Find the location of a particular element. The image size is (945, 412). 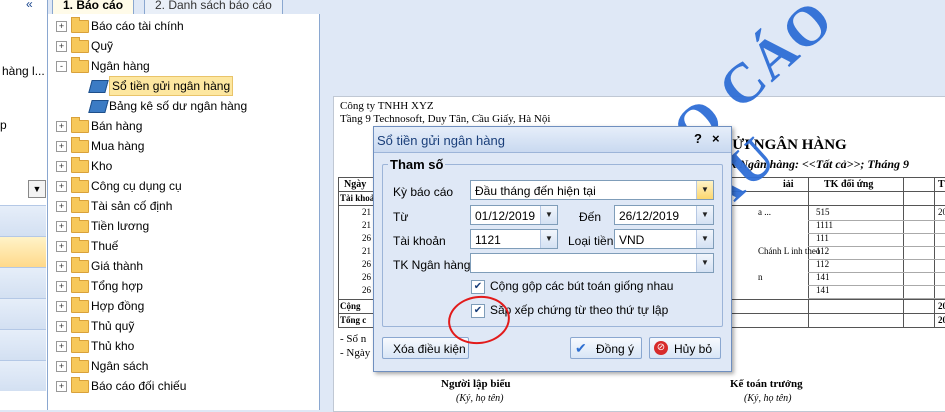

tree-node: + Báo cáo tài chính is located at coordinates (183, 26).